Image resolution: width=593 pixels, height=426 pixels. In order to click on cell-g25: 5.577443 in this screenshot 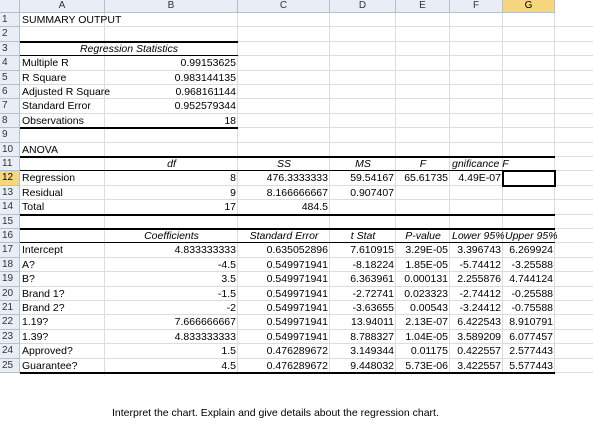, I will do `click(529, 366)`.